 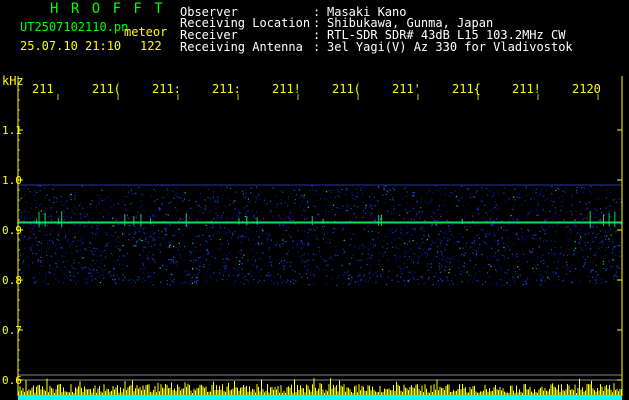 I want to click on x-tick-label: 211:, so click(x=226, y=89).